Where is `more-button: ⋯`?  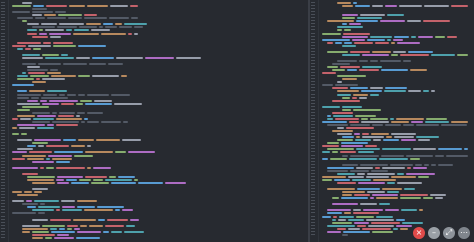
more-button: ⋯ is located at coordinates (464, 233).